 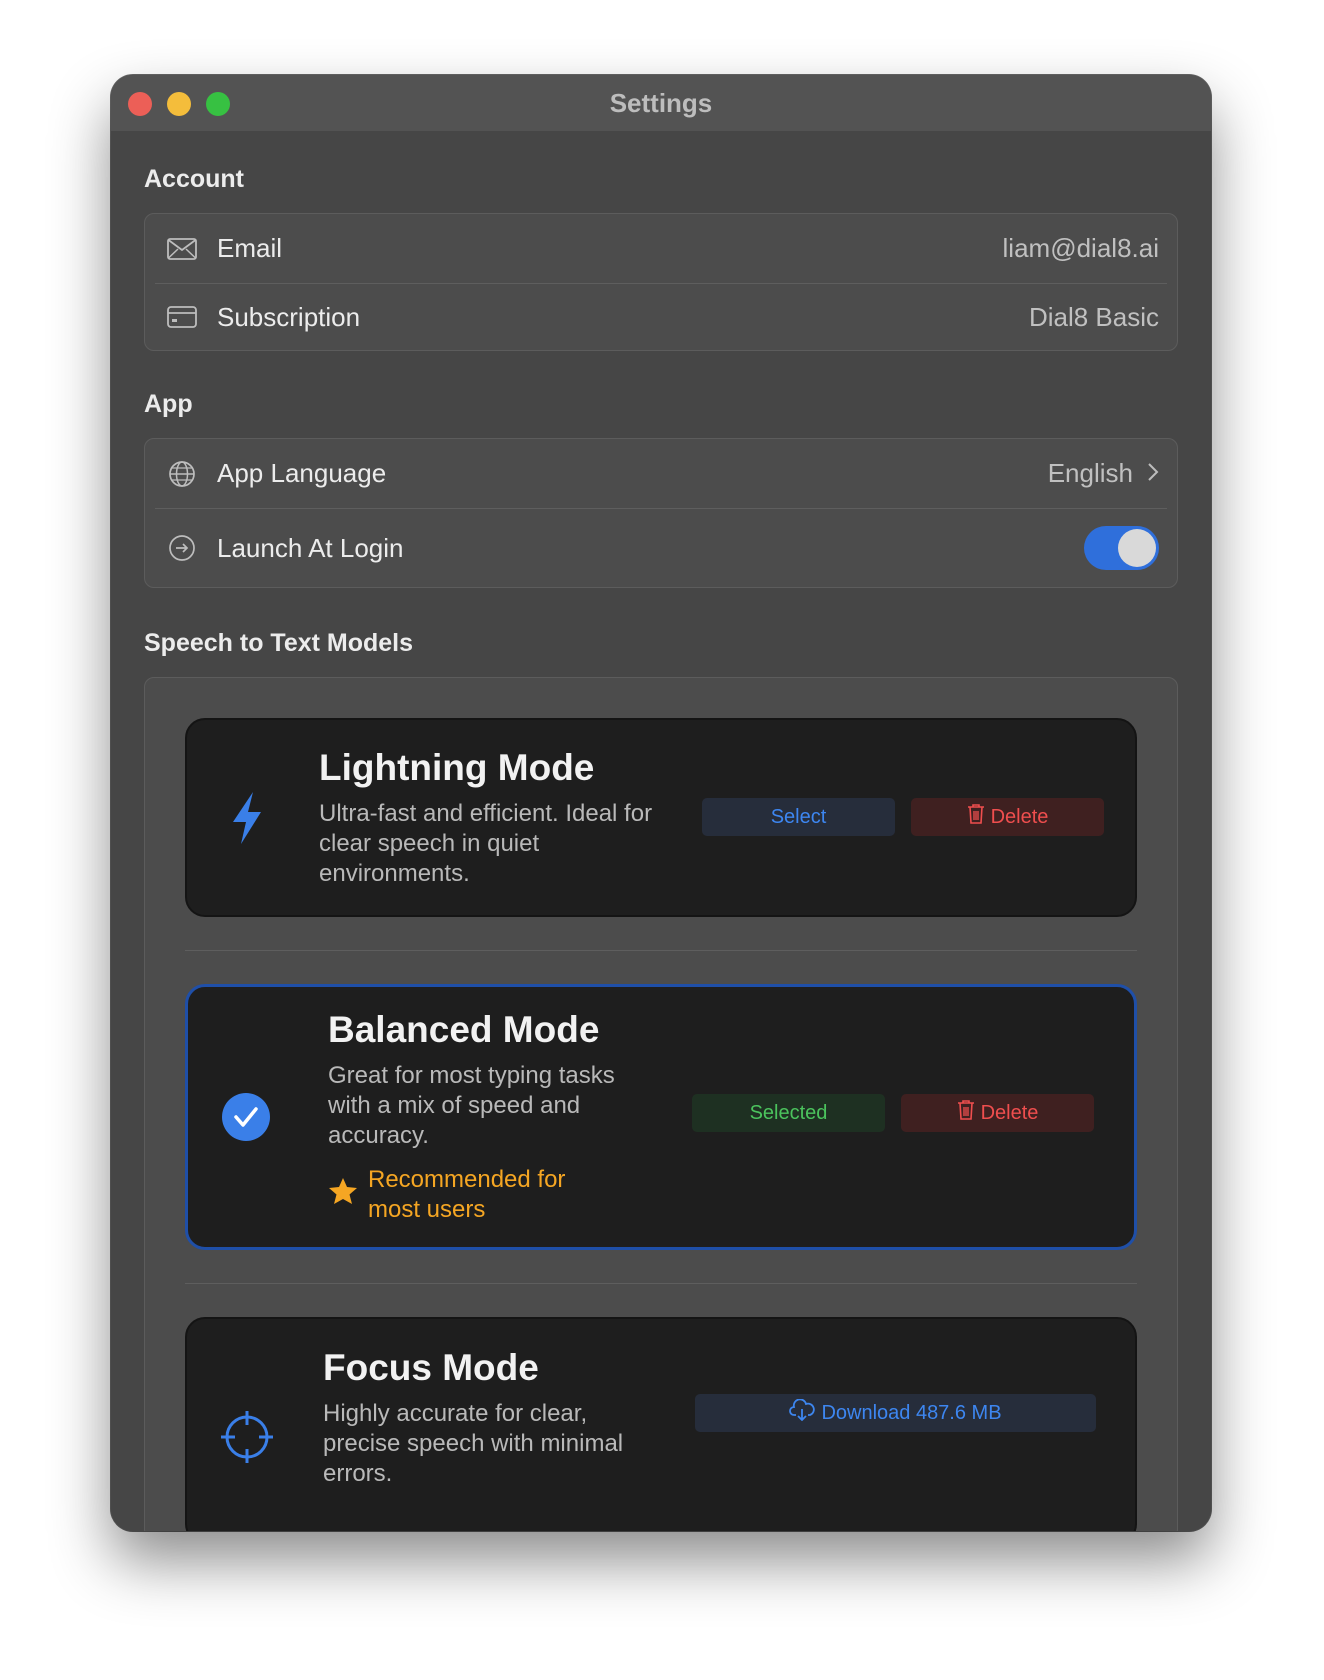 I want to click on checkmark-circle-icon, so click(x=246, y=1117).